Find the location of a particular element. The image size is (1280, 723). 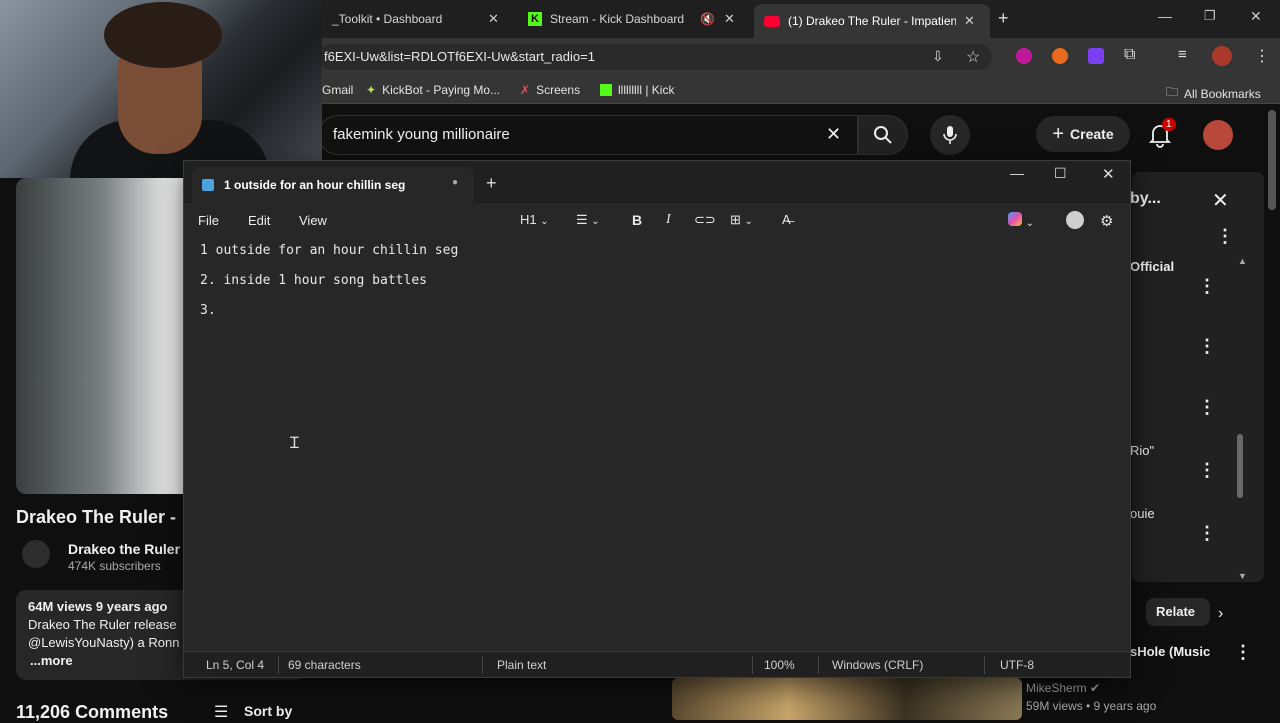

clear-format-button: A̶ is located at coordinates (786, 219).